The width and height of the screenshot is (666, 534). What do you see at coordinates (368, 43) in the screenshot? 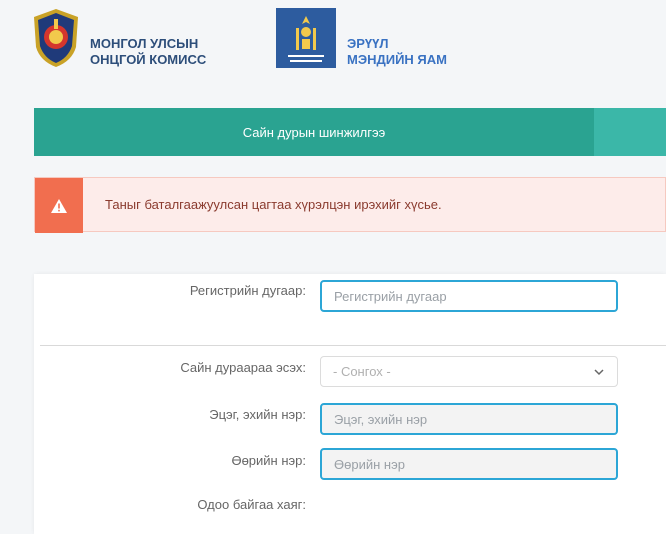
I see `org2-line1: ЭРҮҮЛ` at bounding box center [368, 43].